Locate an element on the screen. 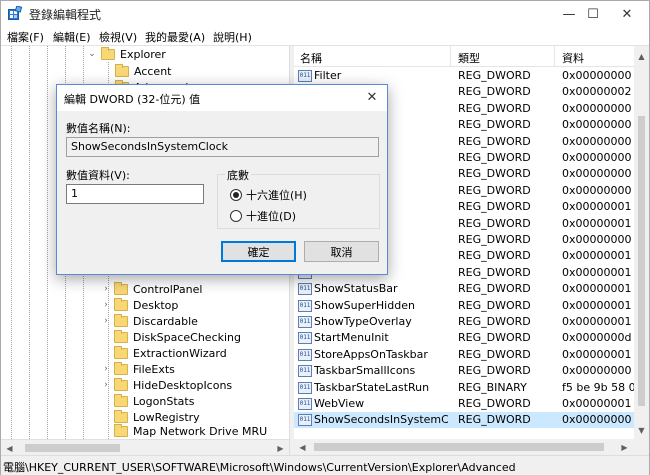 This screenshot has height=475, width=650. list-item: 011ShowSuperHidden REG_DWORD 0x00000001 (1 is located at coordinates (464, 306).